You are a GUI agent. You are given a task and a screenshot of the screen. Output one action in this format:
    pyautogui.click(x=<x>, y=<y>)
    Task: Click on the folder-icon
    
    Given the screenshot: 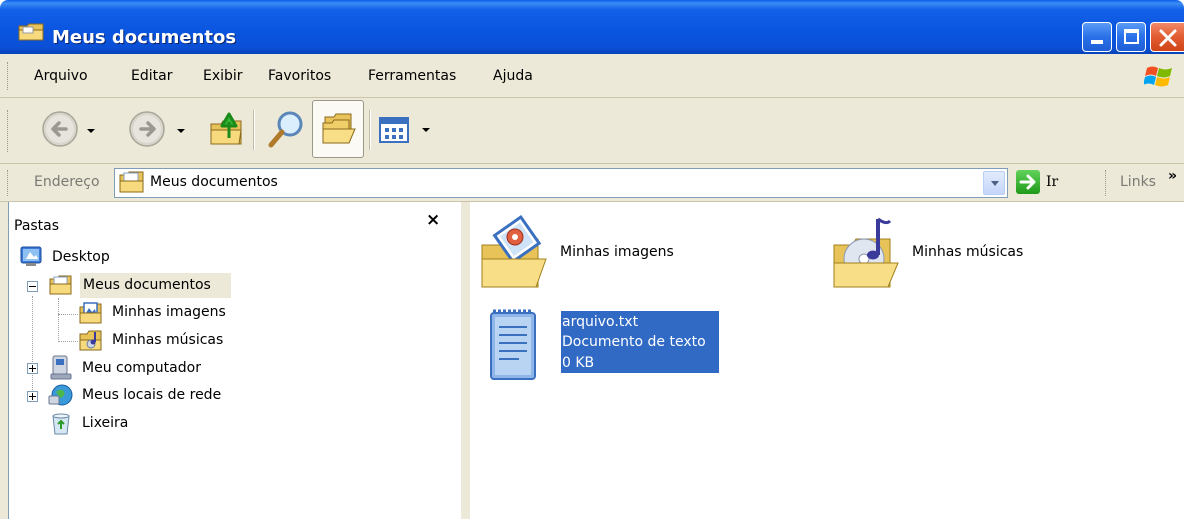 What is the action you would take?
    pyautogui.click(x=31, y=32)
    